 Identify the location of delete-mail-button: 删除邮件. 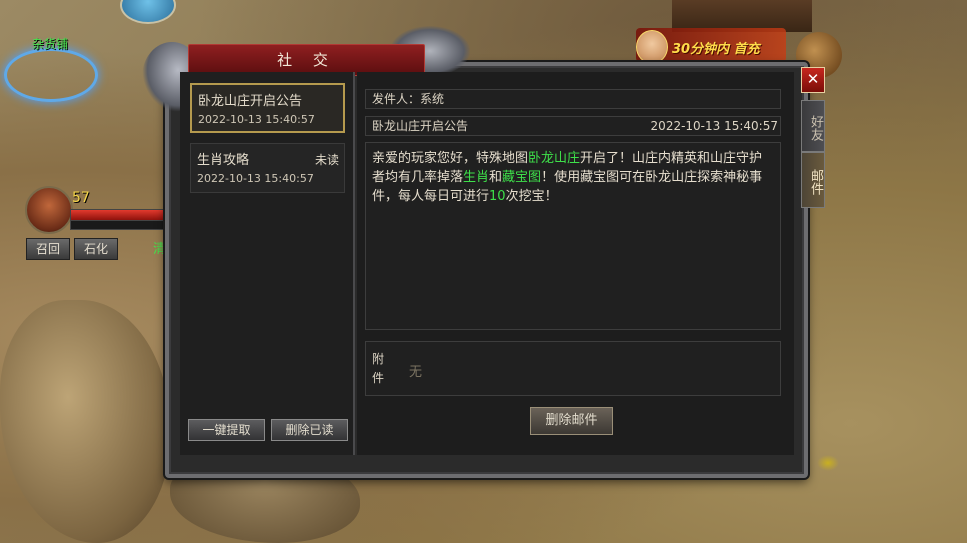
(571, 421).